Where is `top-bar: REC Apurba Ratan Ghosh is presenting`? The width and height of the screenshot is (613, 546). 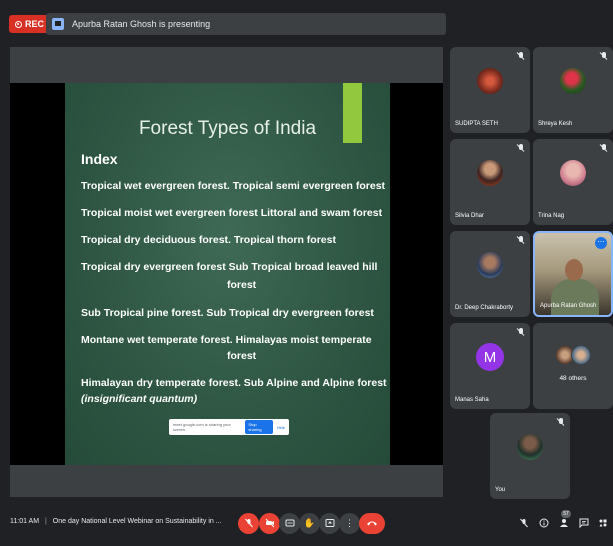
top-bar: REC Apurba Ratan Ghosh is presenting is located at coordinates (306, 20).